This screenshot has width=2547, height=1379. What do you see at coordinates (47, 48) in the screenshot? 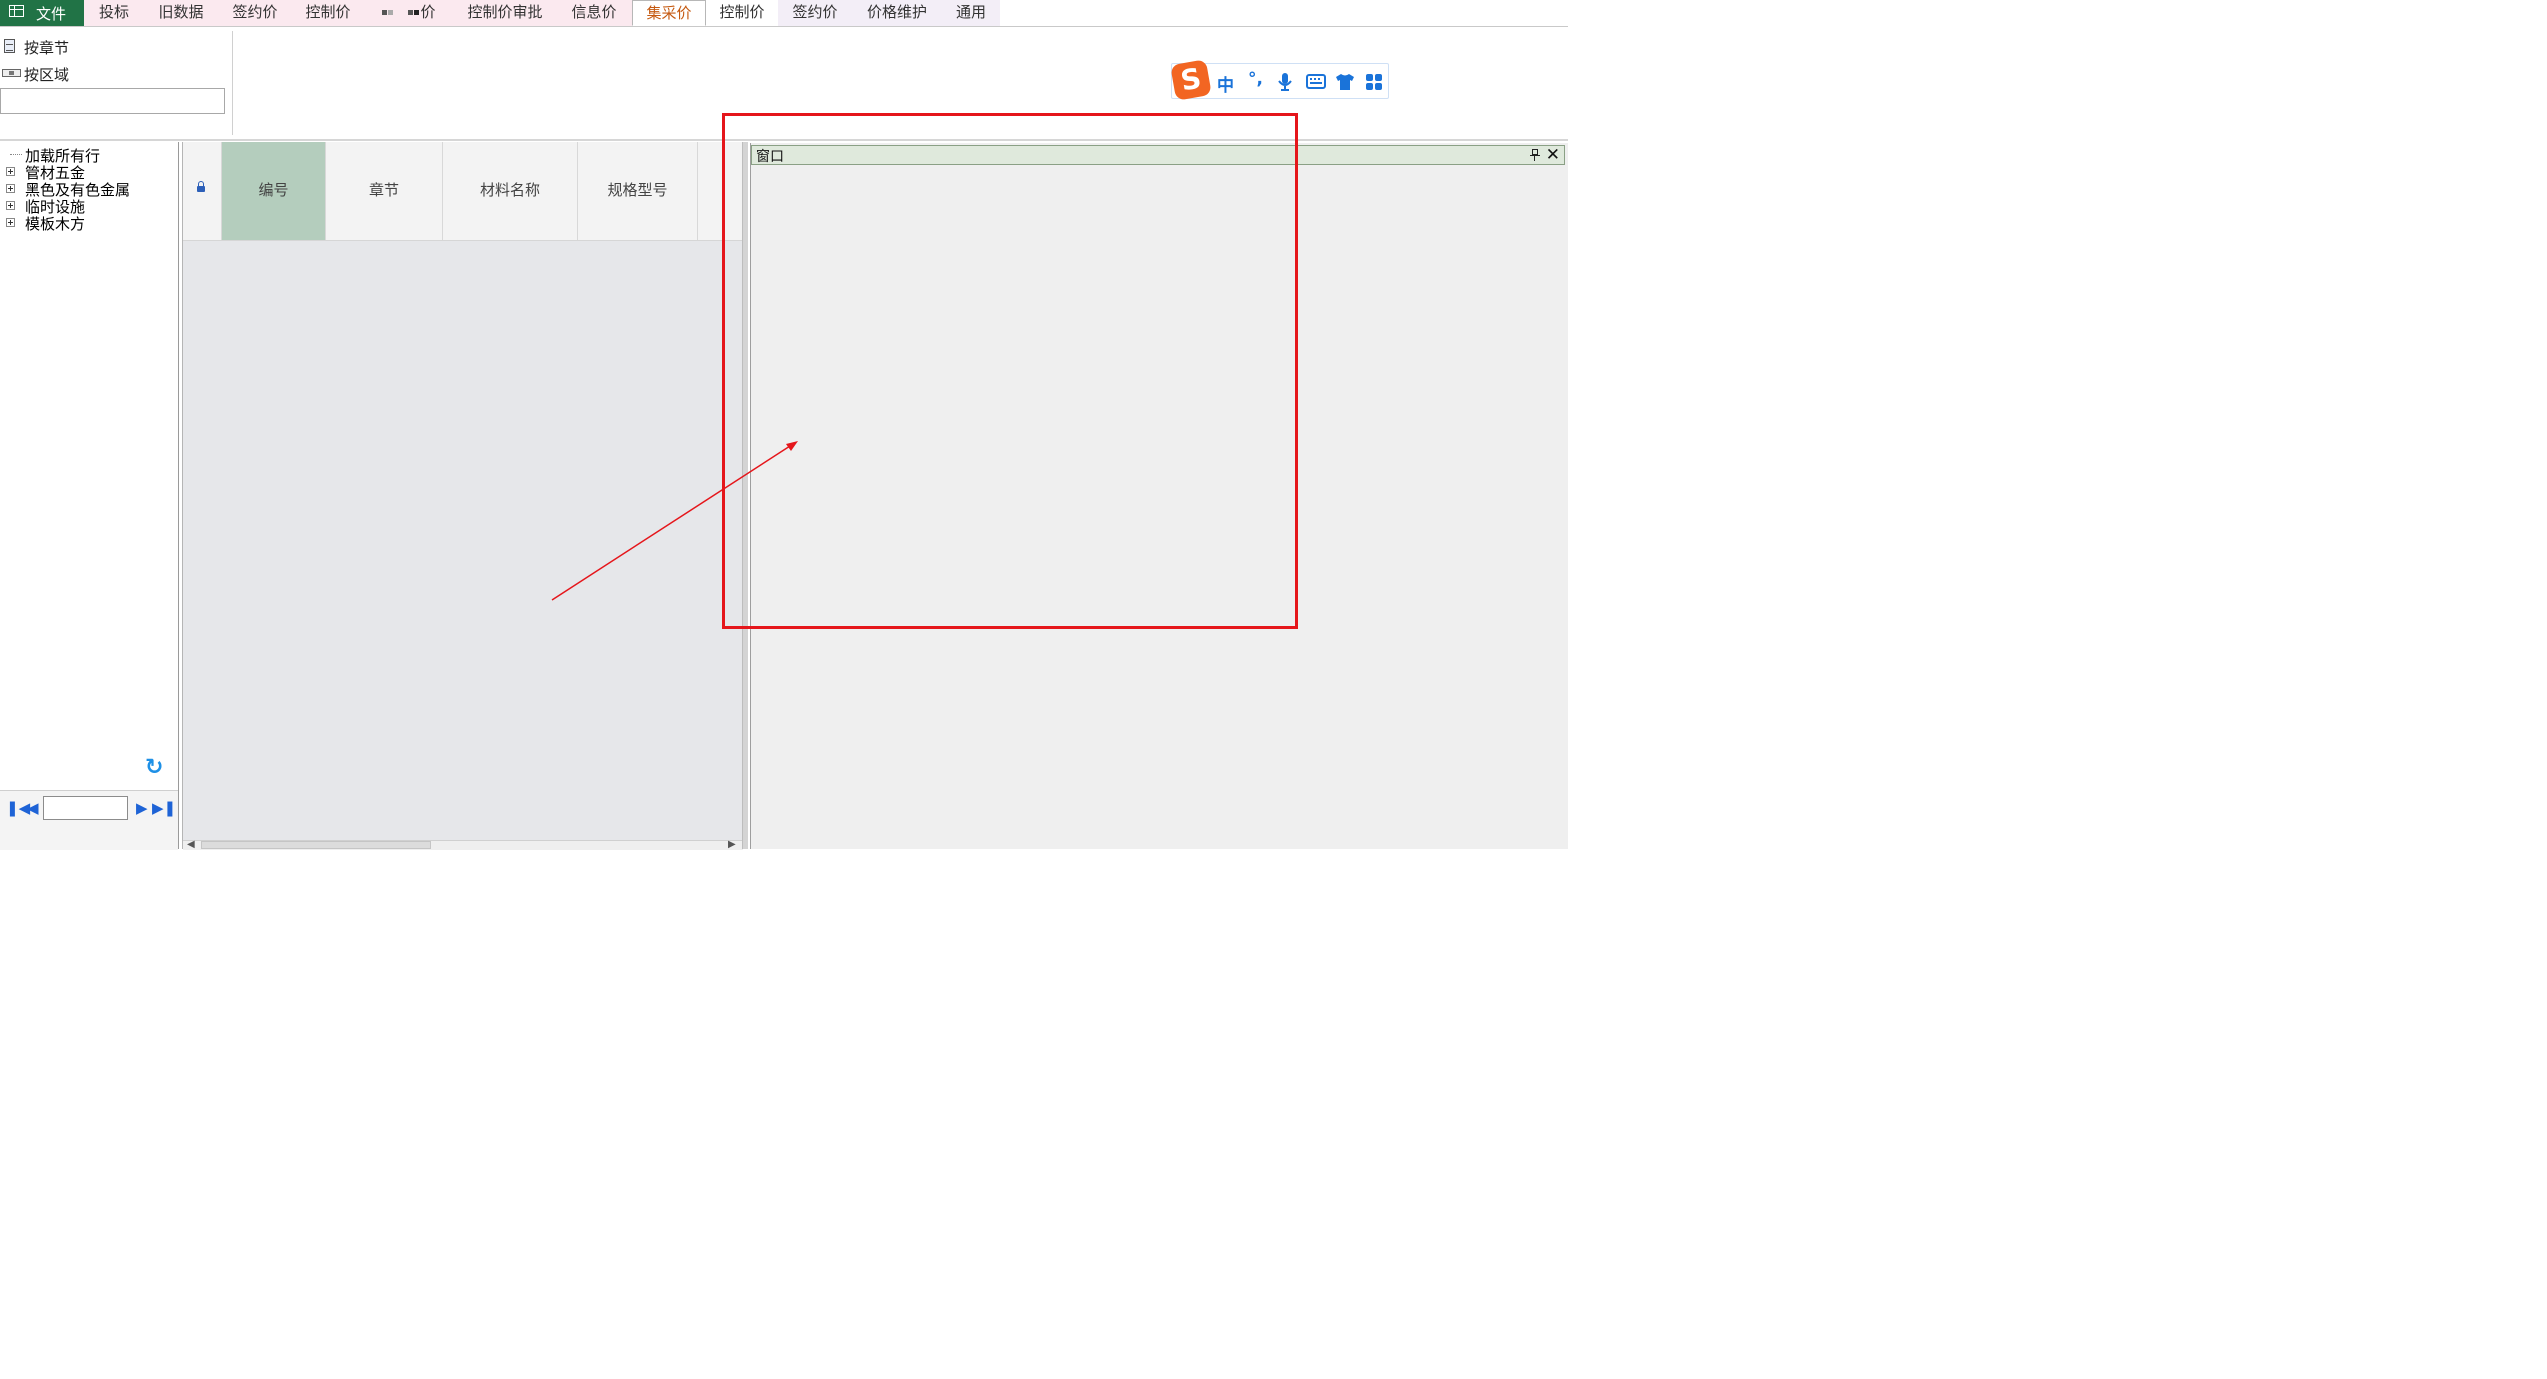
I see `by-chapter-label: 按章节` at bounding box center [47, 48].